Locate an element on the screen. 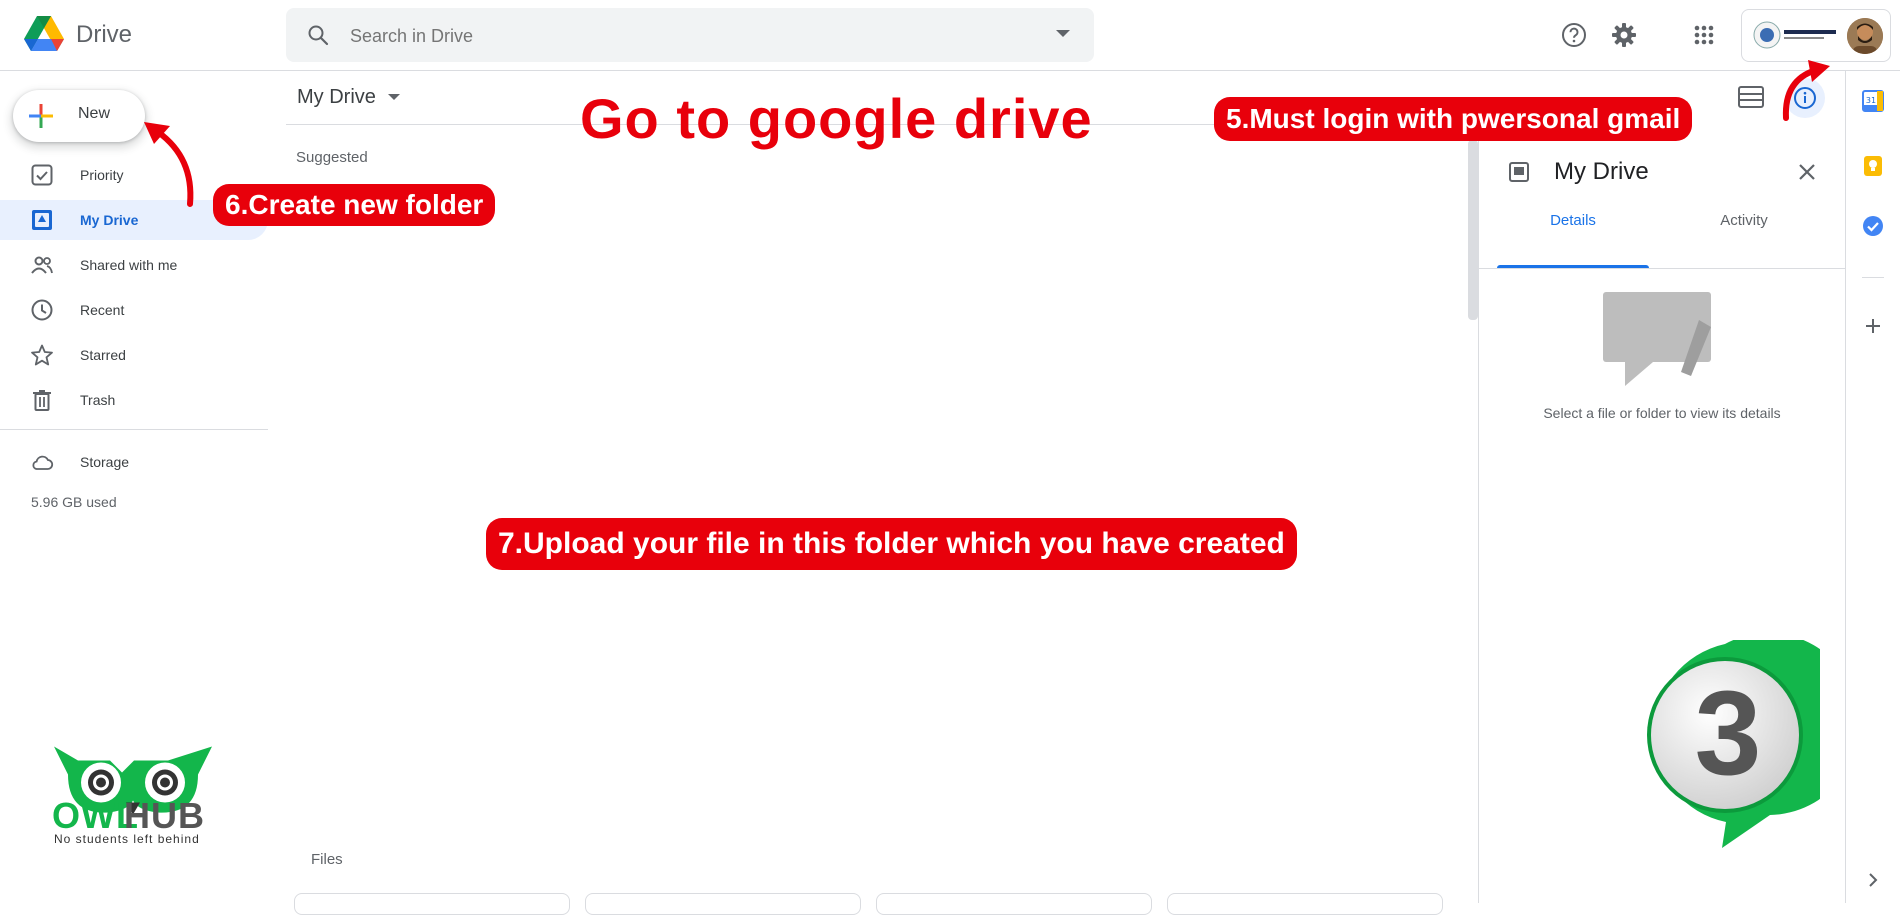 Image resolution: width=1900 pixels, height=915 pixels. tabs-divider is located at coordinates (1662, 268).